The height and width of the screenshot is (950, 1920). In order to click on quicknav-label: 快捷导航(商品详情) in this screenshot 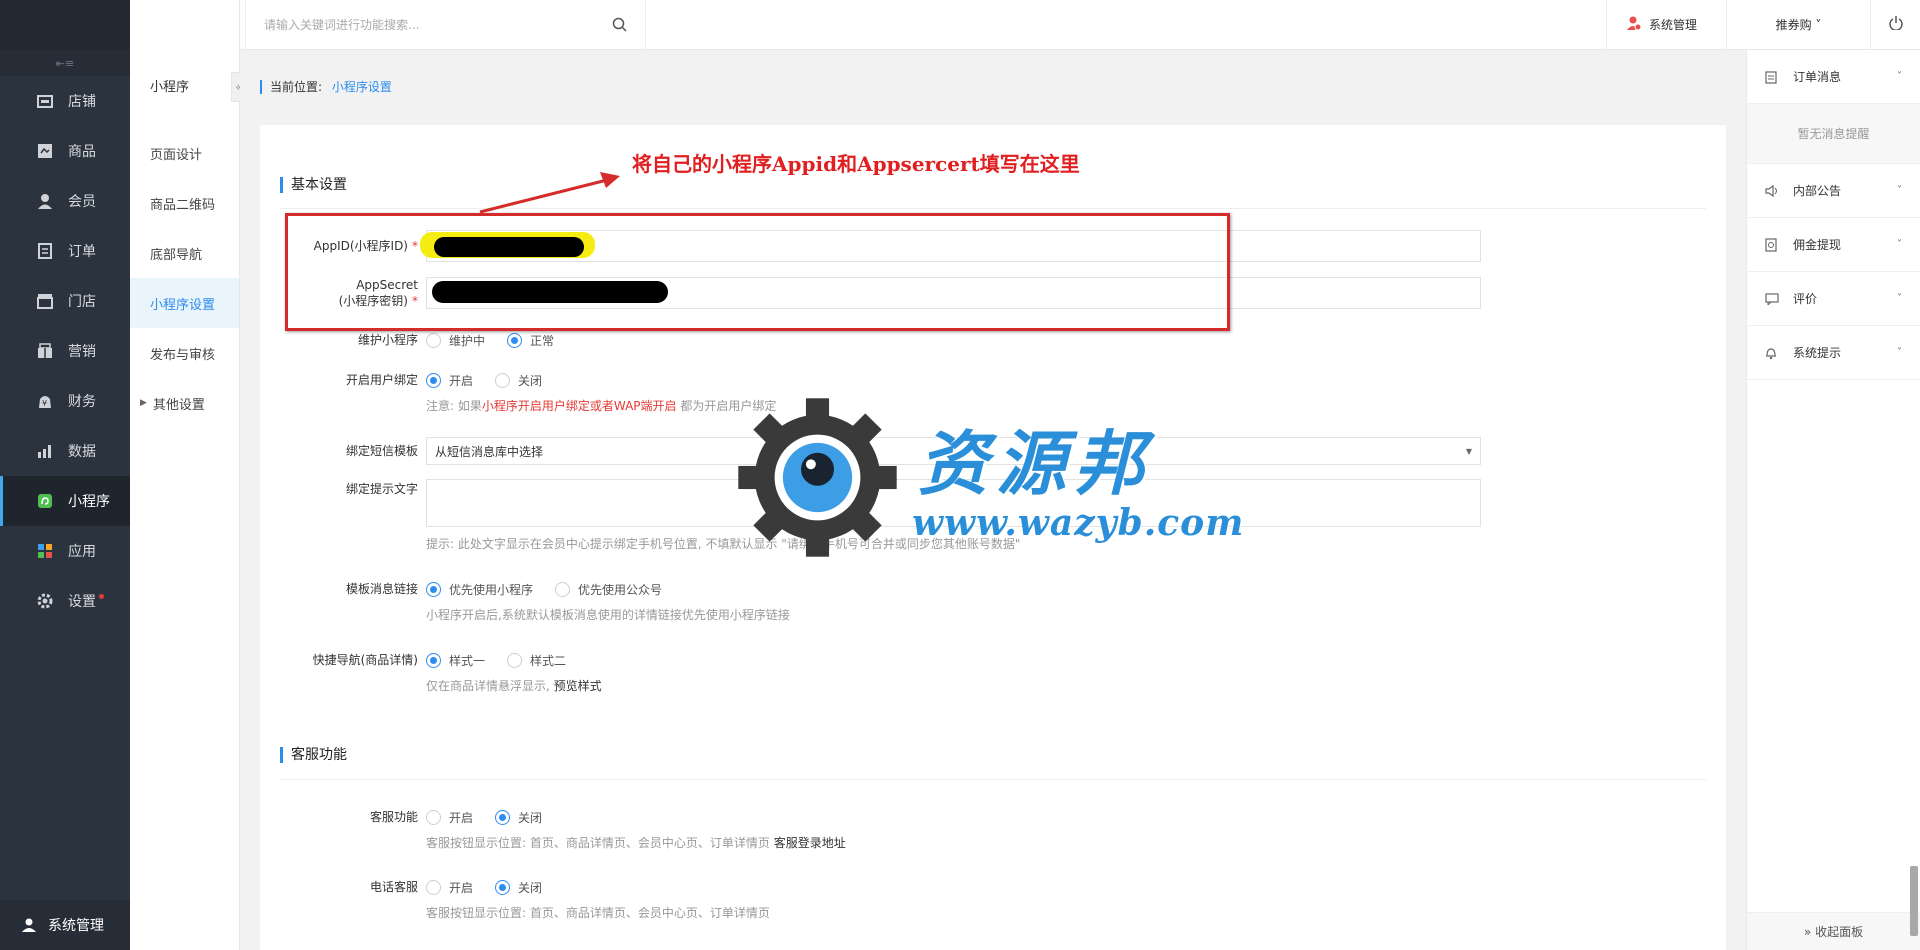, I will do `click(365, 660)`.